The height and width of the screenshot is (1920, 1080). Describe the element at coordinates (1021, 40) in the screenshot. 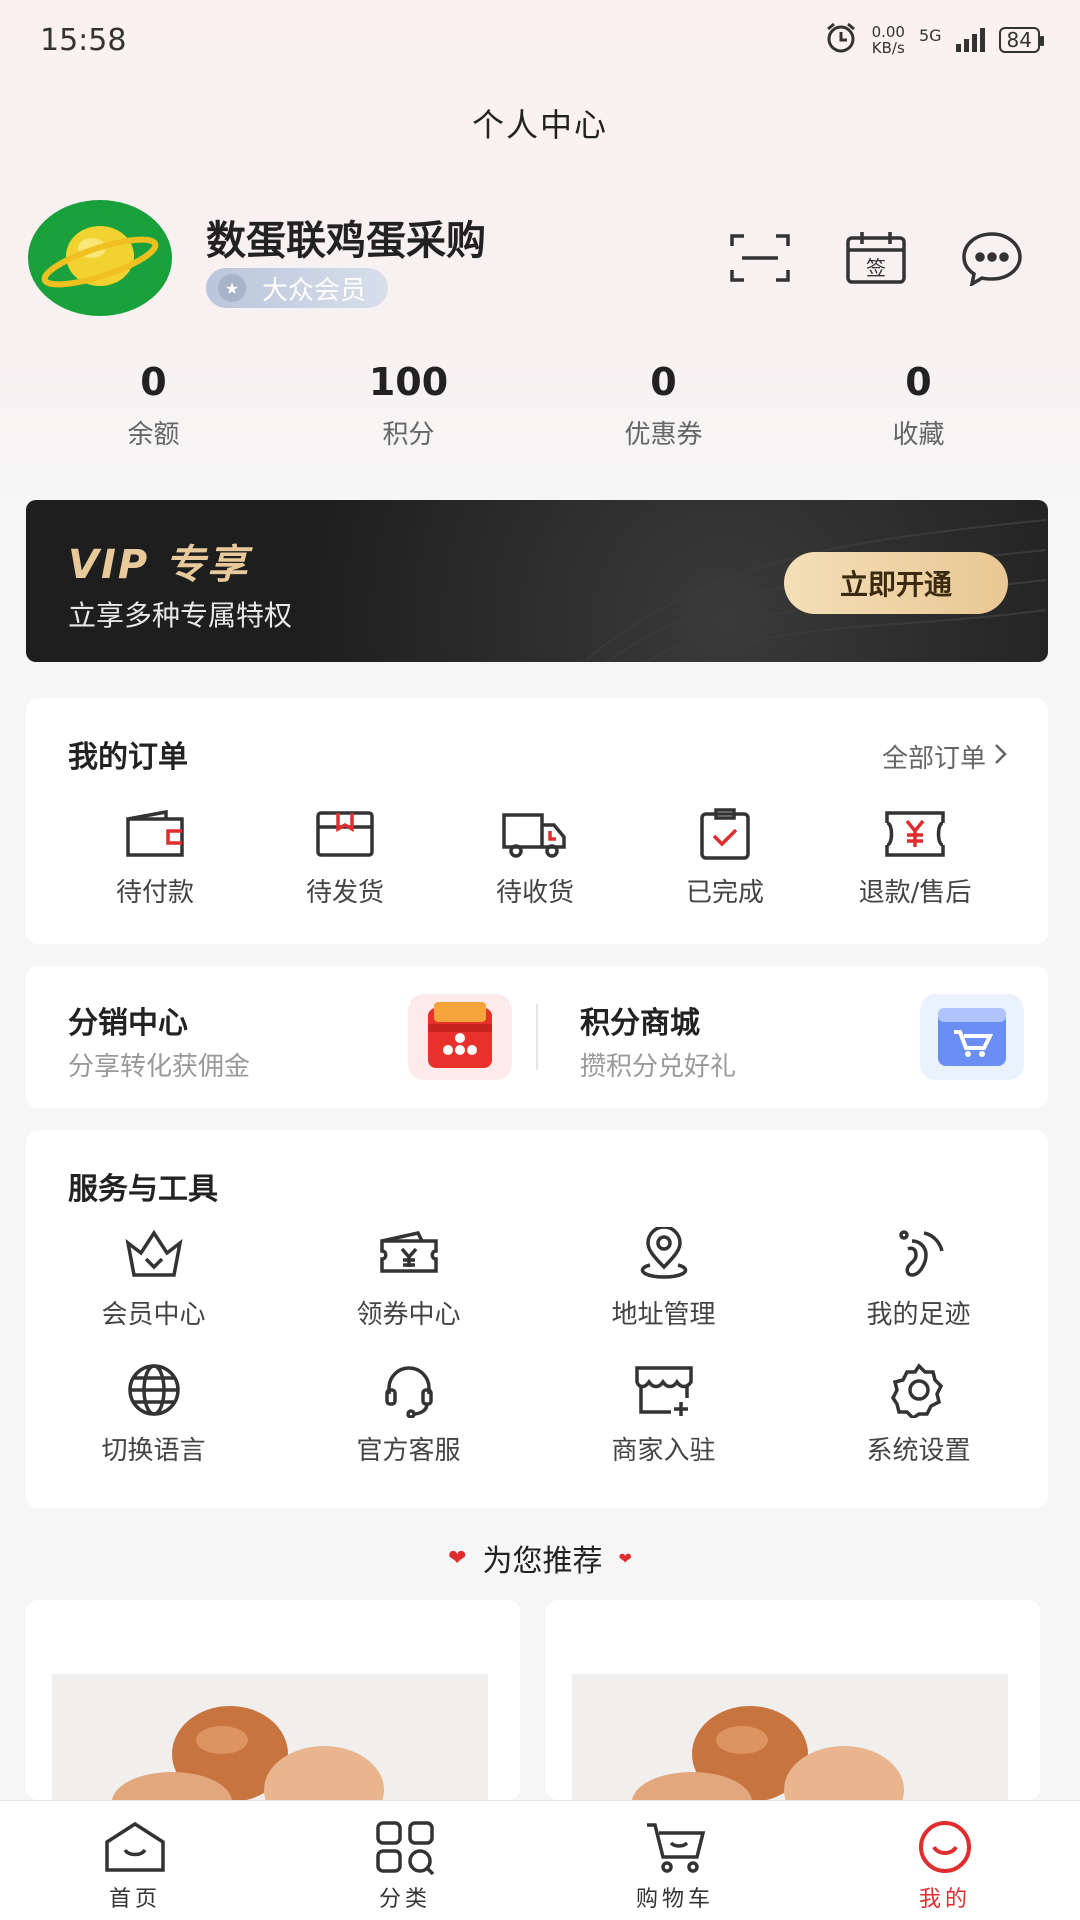

I see `battery-icon: 84` at that location.